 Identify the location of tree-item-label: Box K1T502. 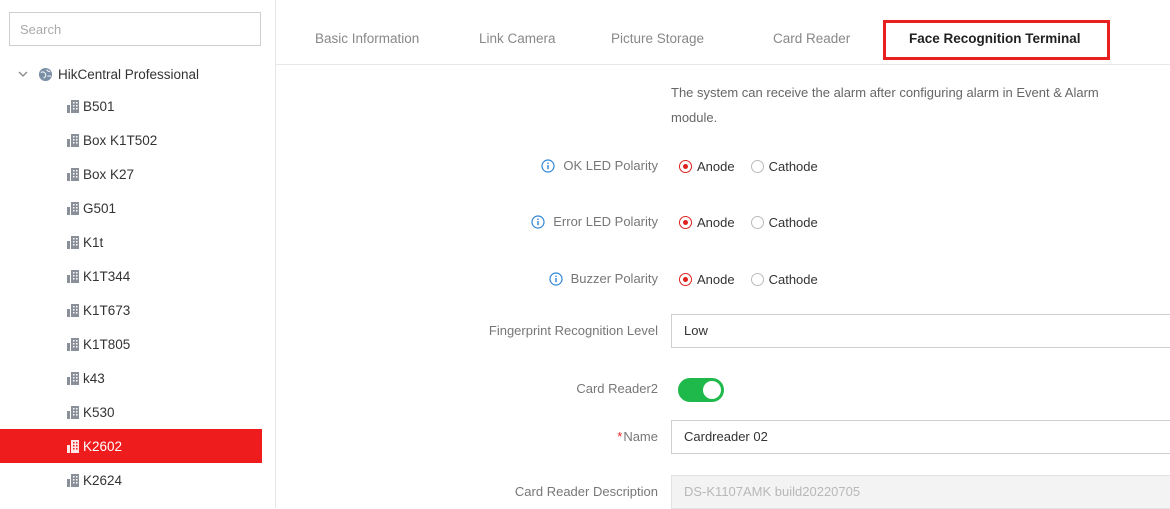
(120, 140).